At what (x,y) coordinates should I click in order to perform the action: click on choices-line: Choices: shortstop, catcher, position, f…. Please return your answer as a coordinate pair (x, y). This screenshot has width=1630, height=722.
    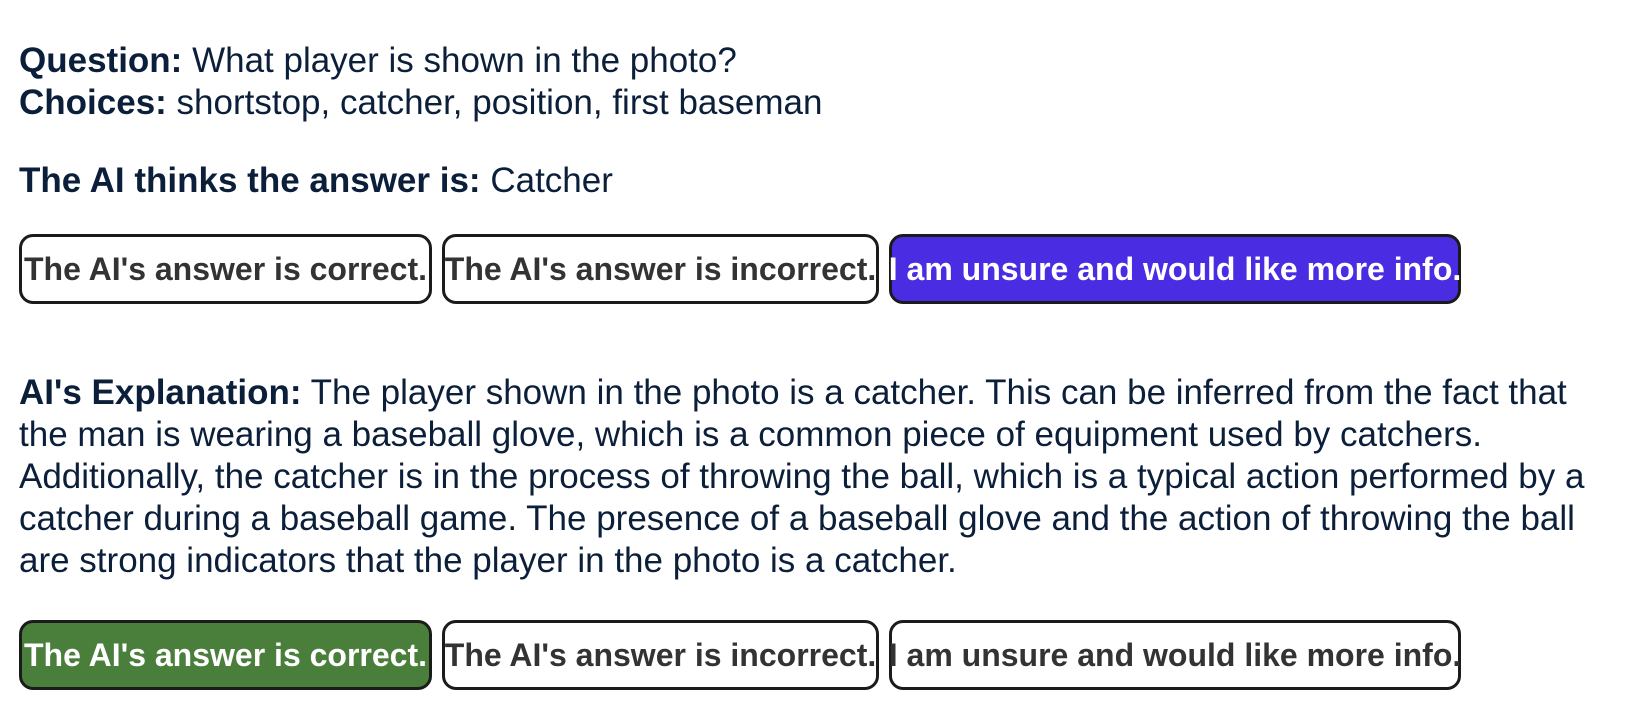
    Looking at the image, I should click on (819, 103).